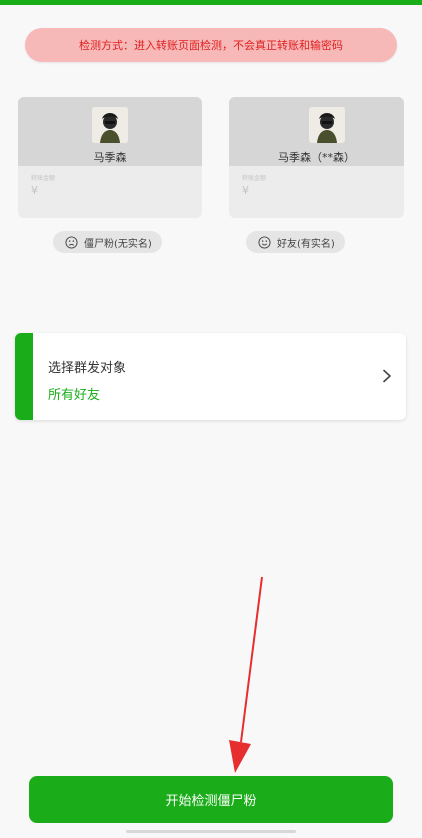  Describe the element at coordinates (246, 674) in the screenshot. I see `annotation-arrow` at that location.